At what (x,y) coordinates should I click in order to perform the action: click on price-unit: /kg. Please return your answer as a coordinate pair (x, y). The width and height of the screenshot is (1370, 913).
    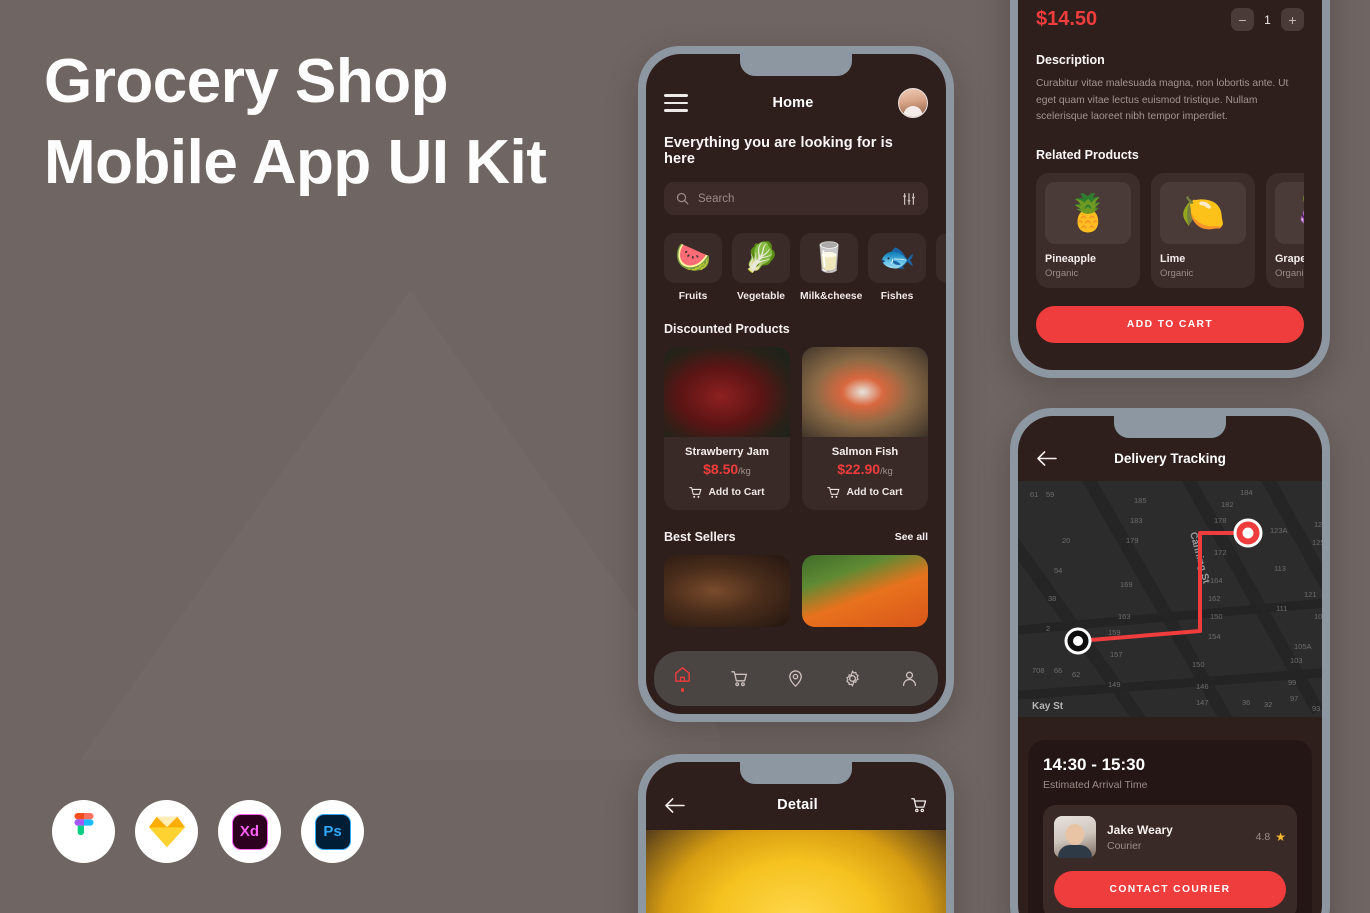
    Looking at the image, I should click on (744, 471).